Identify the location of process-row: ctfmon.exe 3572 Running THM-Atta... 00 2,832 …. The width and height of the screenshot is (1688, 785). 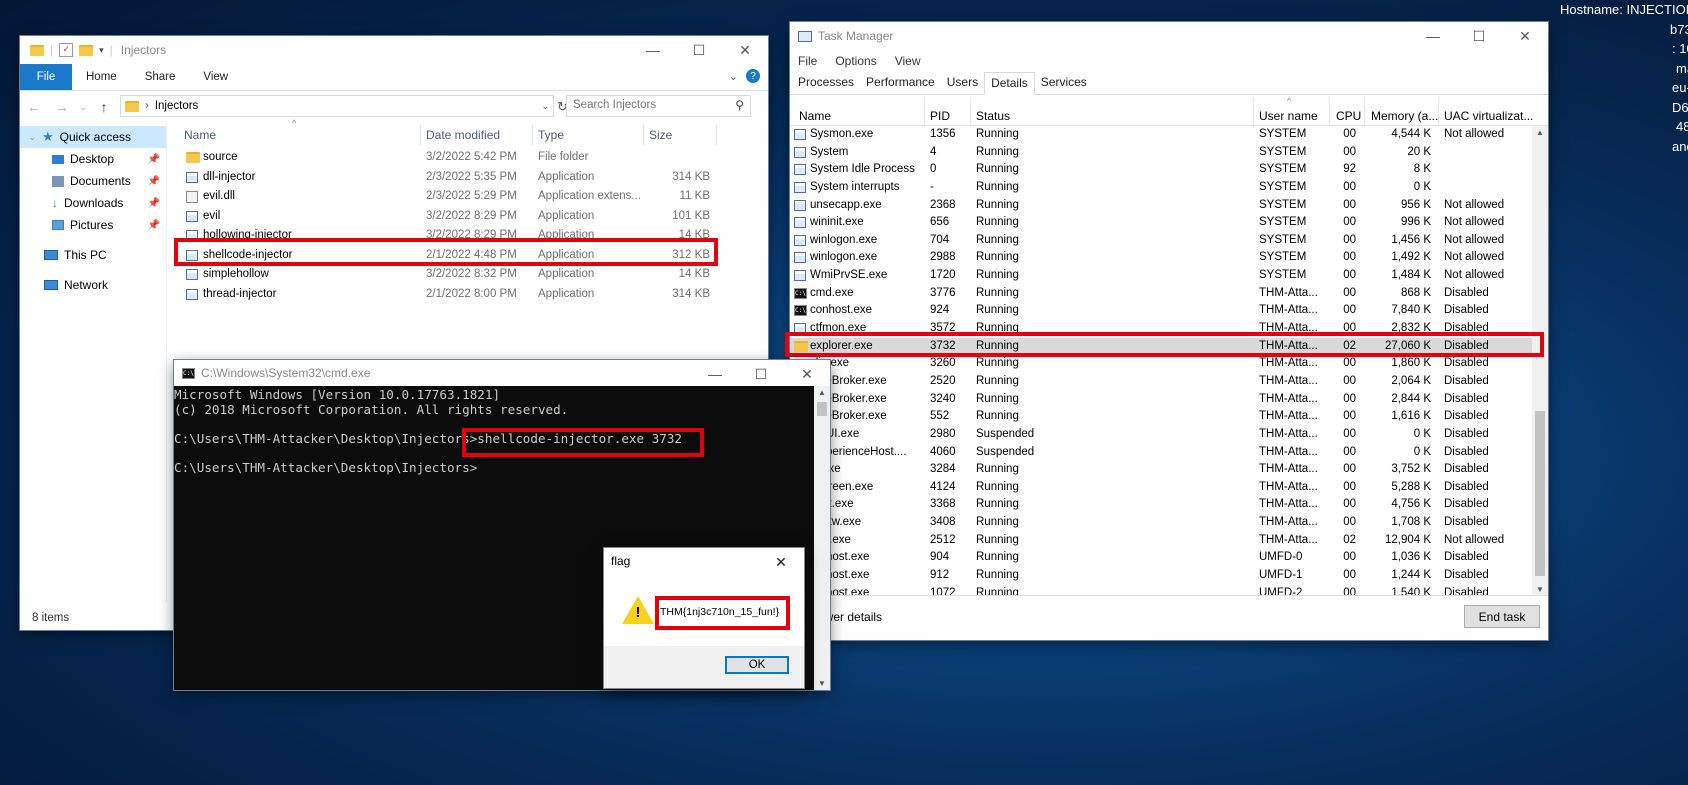
(1161, 329).